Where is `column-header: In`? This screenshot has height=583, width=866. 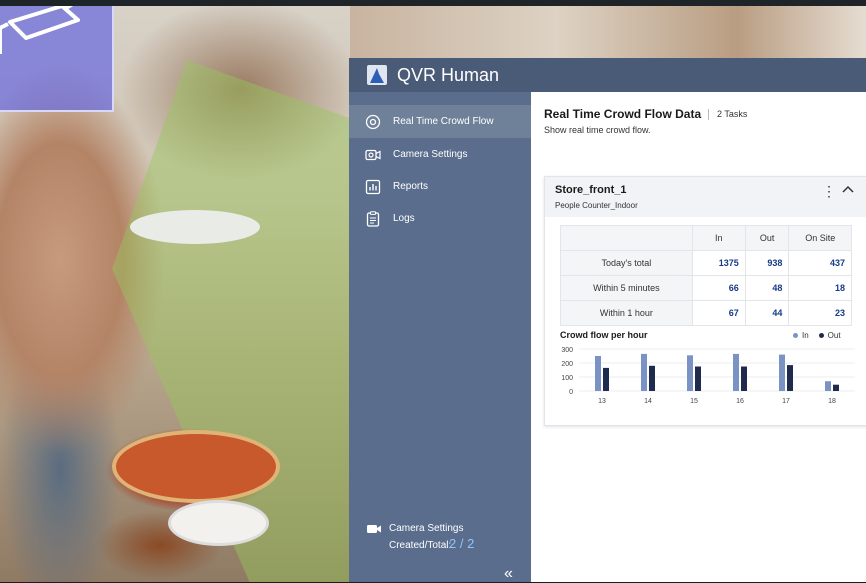
column-header: In is located at coordinates (718, 238).